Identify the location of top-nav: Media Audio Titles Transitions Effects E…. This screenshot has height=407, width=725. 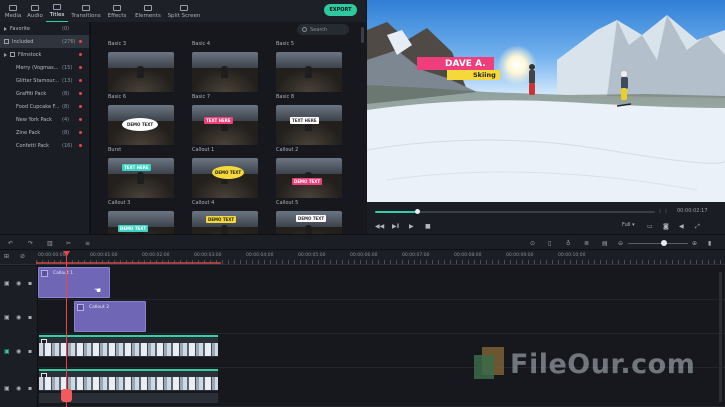
(183, 11).